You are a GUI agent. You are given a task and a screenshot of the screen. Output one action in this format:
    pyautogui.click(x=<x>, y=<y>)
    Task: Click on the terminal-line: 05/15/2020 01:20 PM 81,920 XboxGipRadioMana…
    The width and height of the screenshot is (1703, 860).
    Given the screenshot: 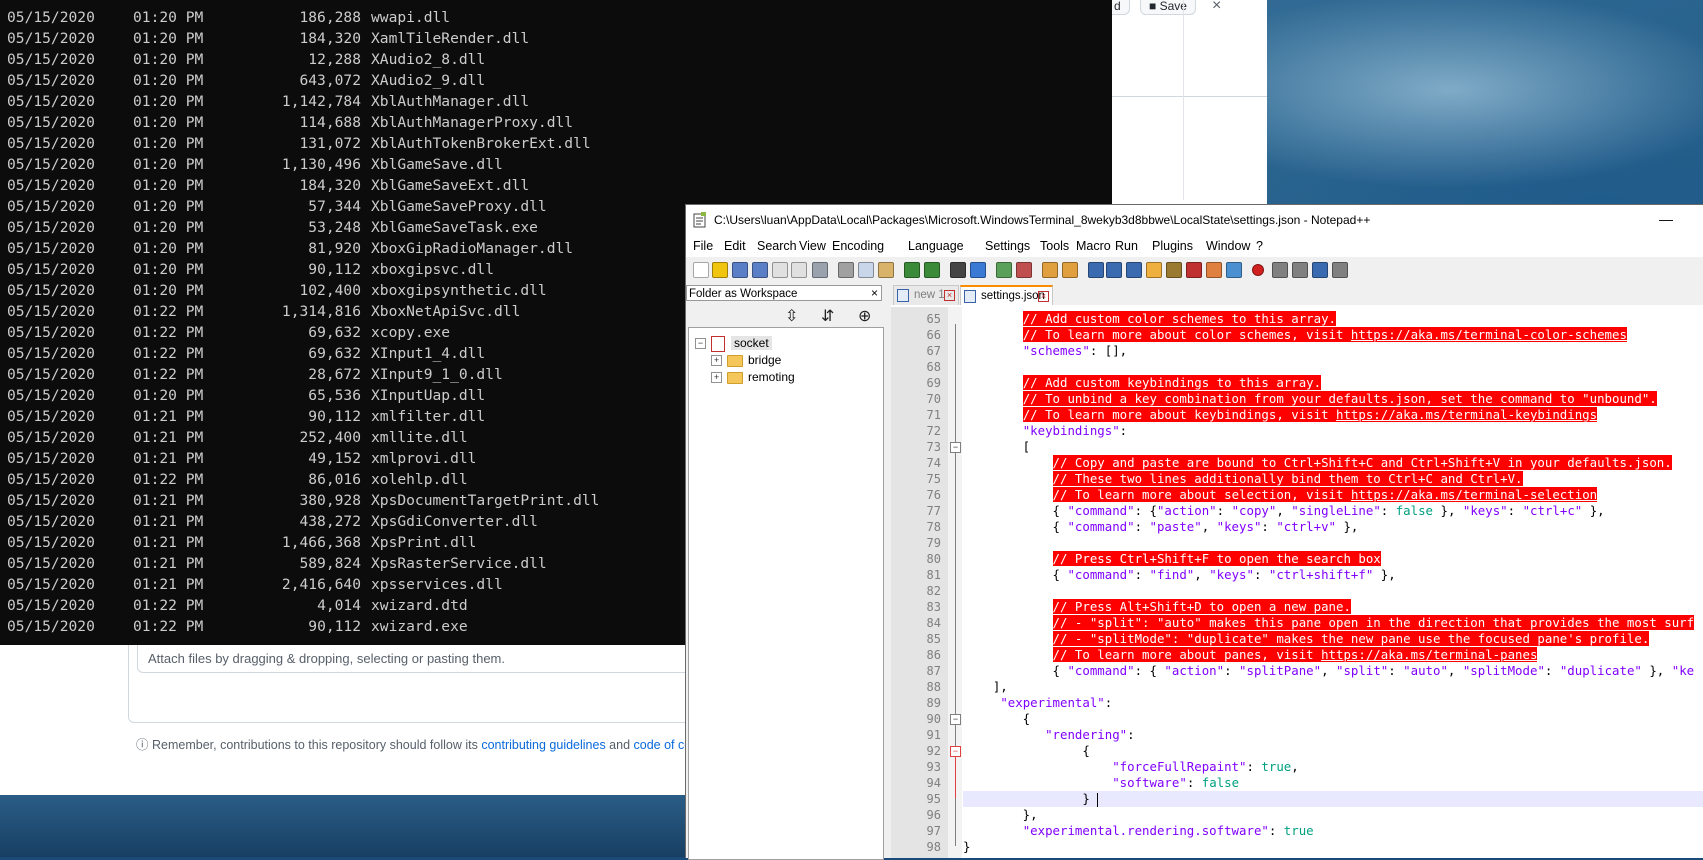 What is the action you would take?
    pyautogui.click(x=290, y=248)
    